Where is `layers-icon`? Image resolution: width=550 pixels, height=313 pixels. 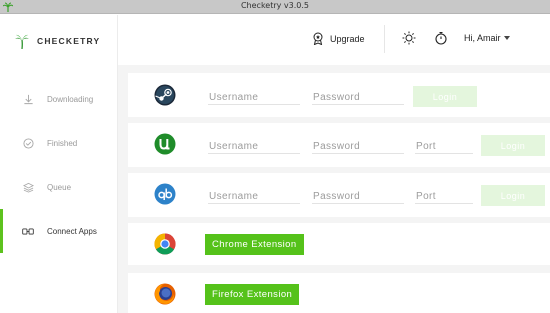
layers-icon is located at coordinates (28, 187).